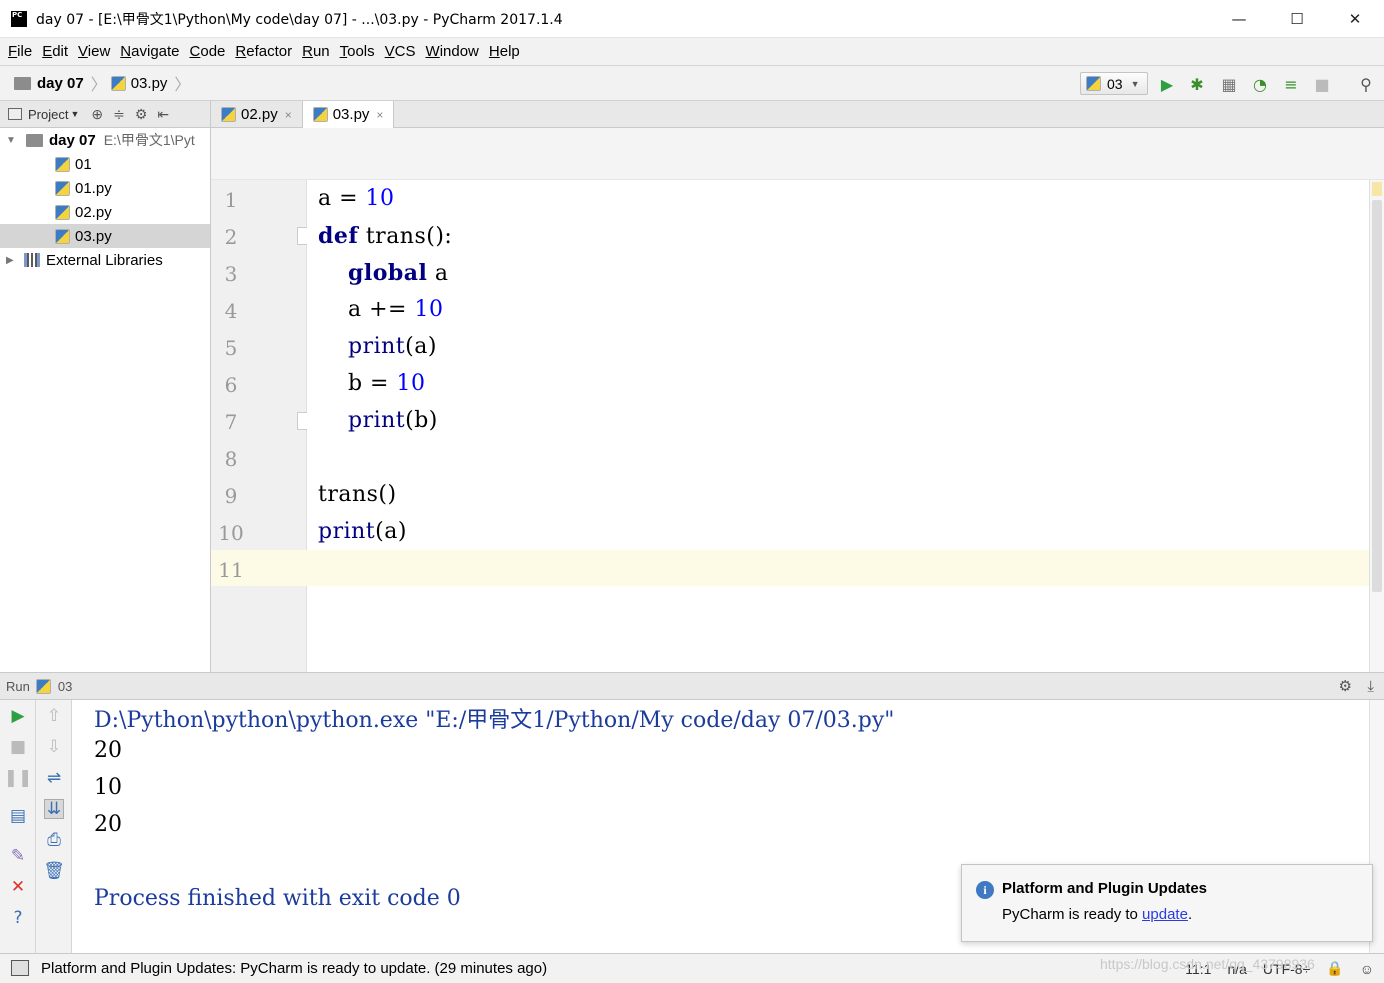 This screenshot has width=1384, height=983. What do you see at coordinates (277, 898) in the screenshot?
I see `console-exit-line: Process finished with exit code 0` at bounding box center [277, 898].